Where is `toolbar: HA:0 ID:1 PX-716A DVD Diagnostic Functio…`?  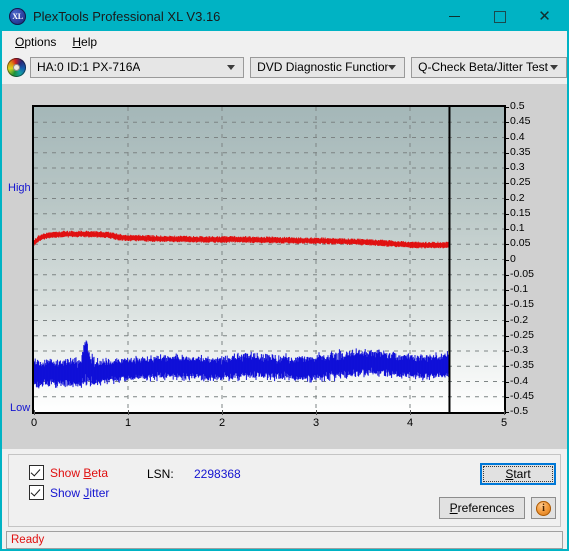
toolbar: HA:0 ID:1 PX-716A DVD Diagnostic Functio… is located at coordinates (284, 67).